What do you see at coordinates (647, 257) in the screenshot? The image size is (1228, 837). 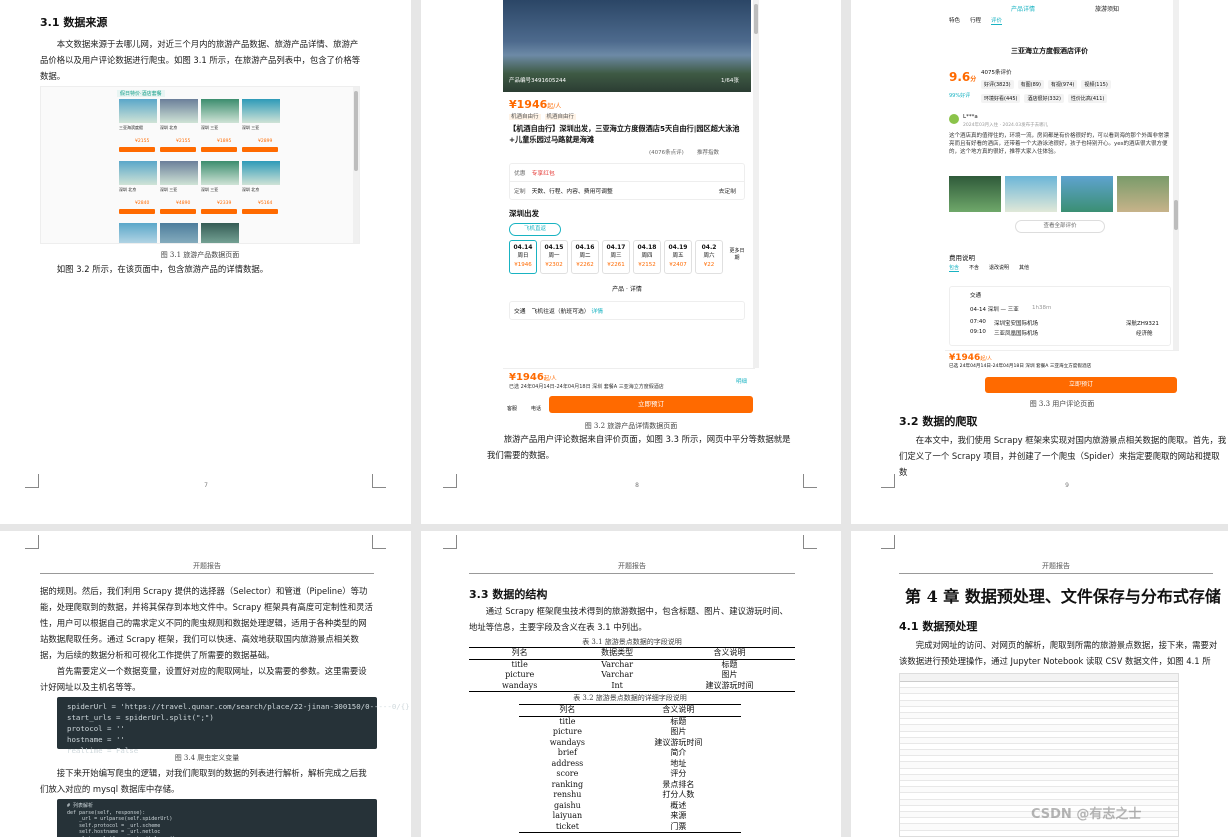 I see `date-cell: 04.18 周四 ¥2152` at bounding box center [647, 257].